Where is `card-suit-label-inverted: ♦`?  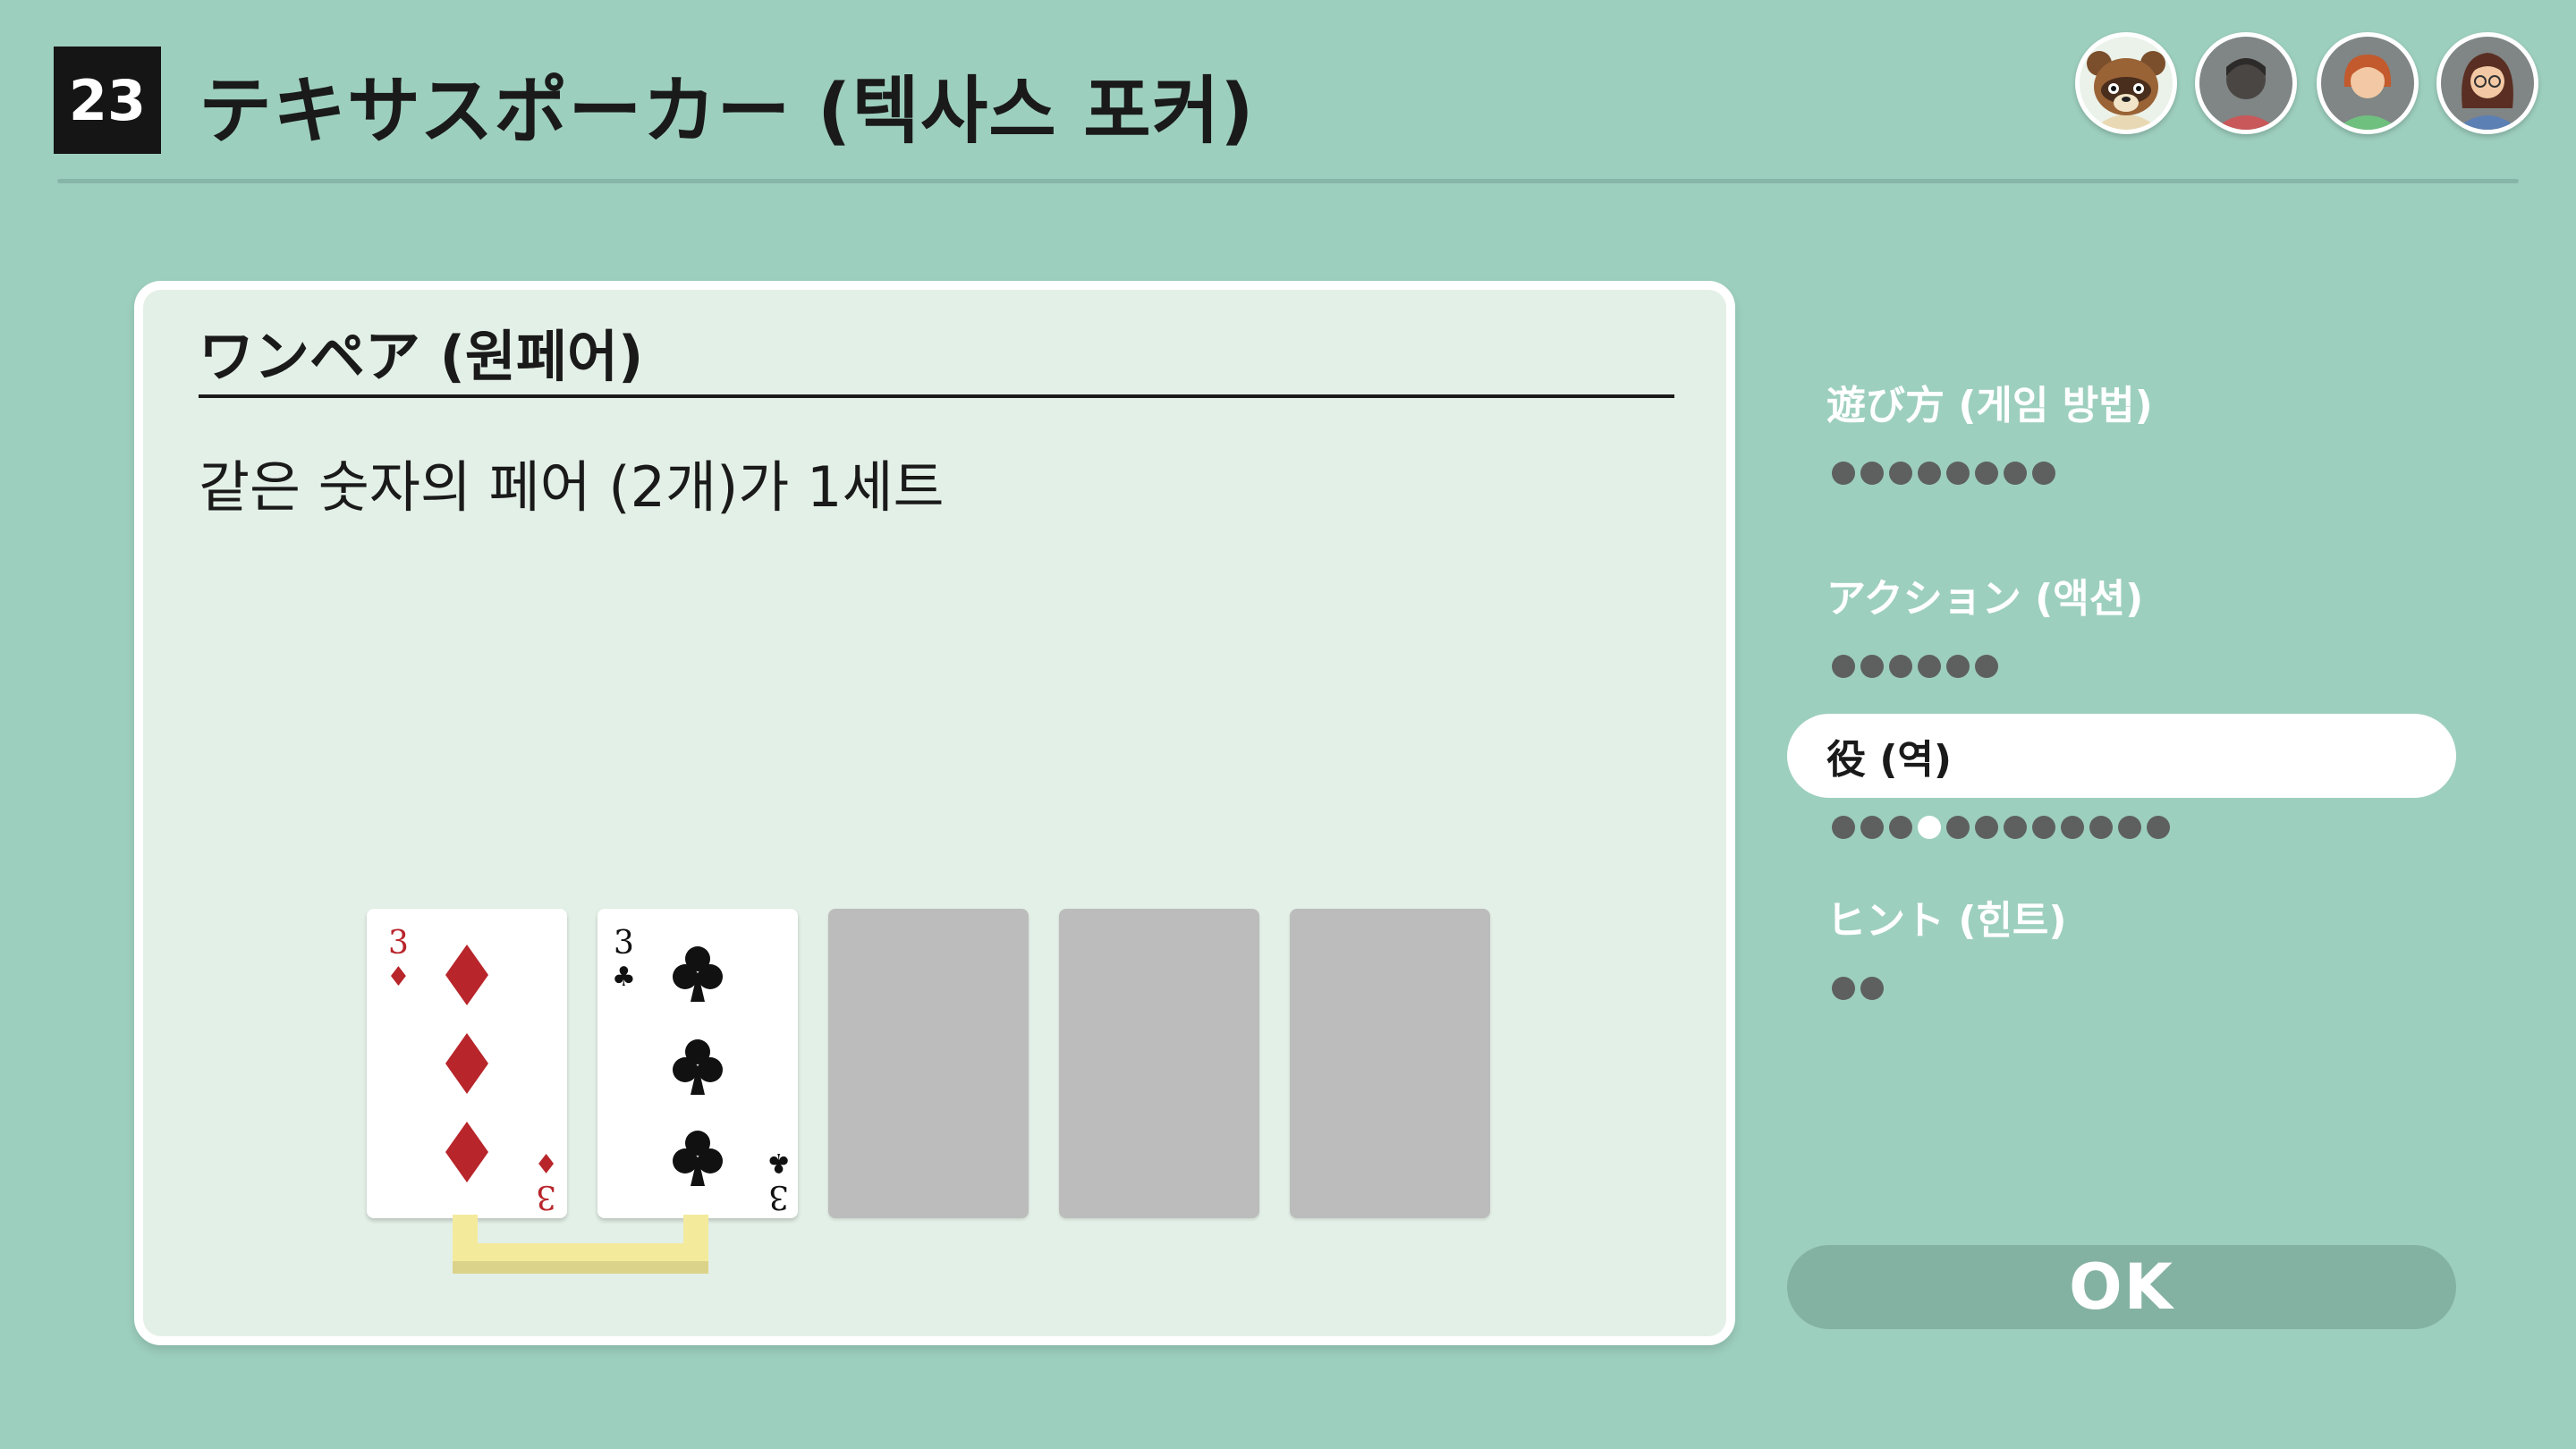
card-suit-label-inverted: ♦ is located at coordinates (546, 1162).